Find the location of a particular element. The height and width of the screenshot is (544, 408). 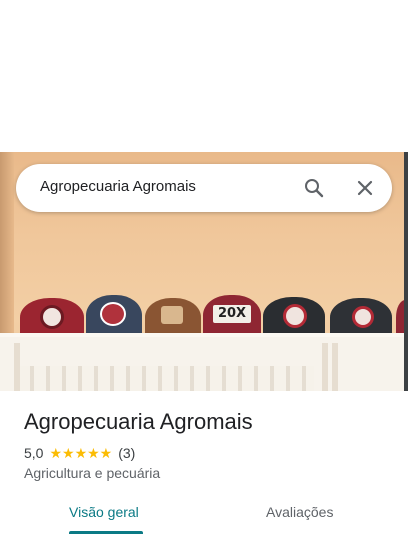

tab-reviews: Avaliações is located at coordinates (299, 512).